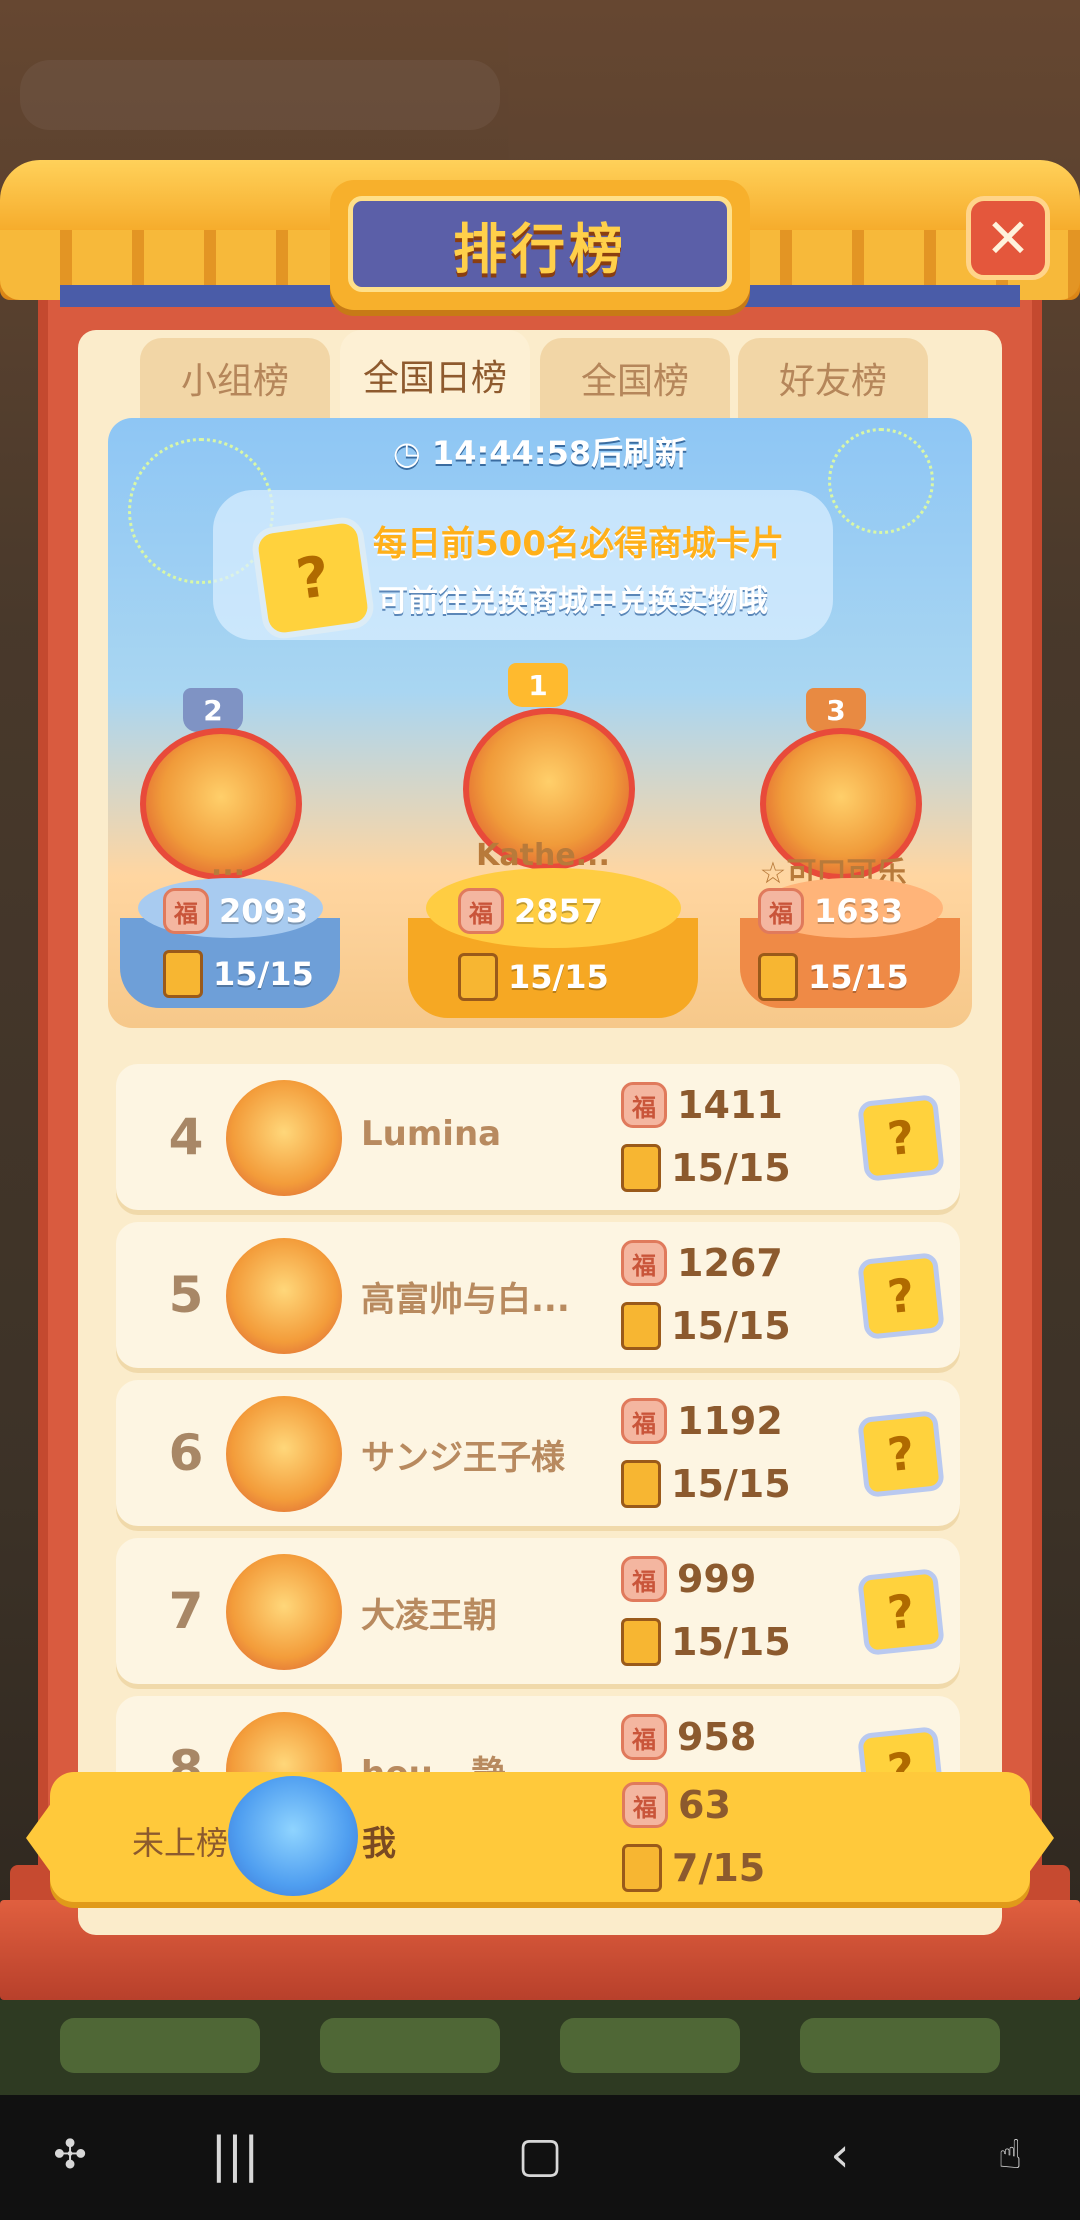  What do you see at coordinates (540, 249) in the screenshot?
I see `page-title: 排行榜` at bounding box center [540, 249].